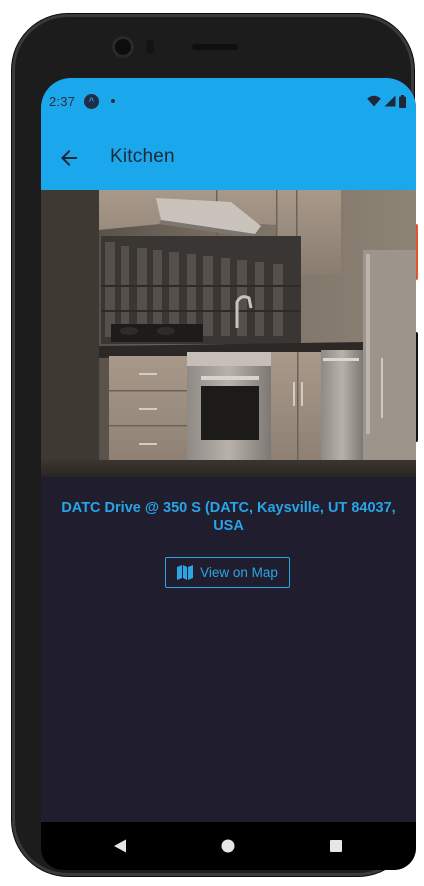 The height and width of the screenshot is (886, 424). I want to click on back-button, so click(69, 158).